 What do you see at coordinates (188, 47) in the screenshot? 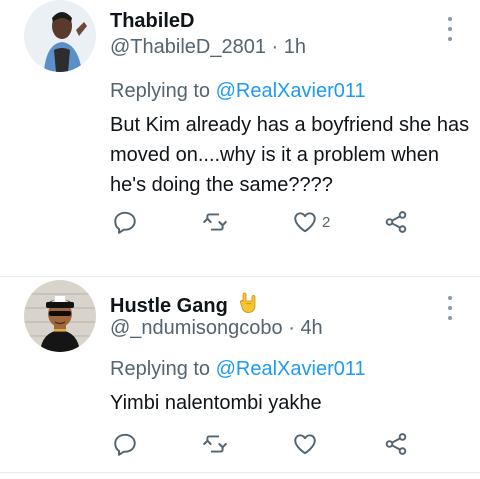
I see `handle: @ThabileD_2801` at bounding box center [188, 47].